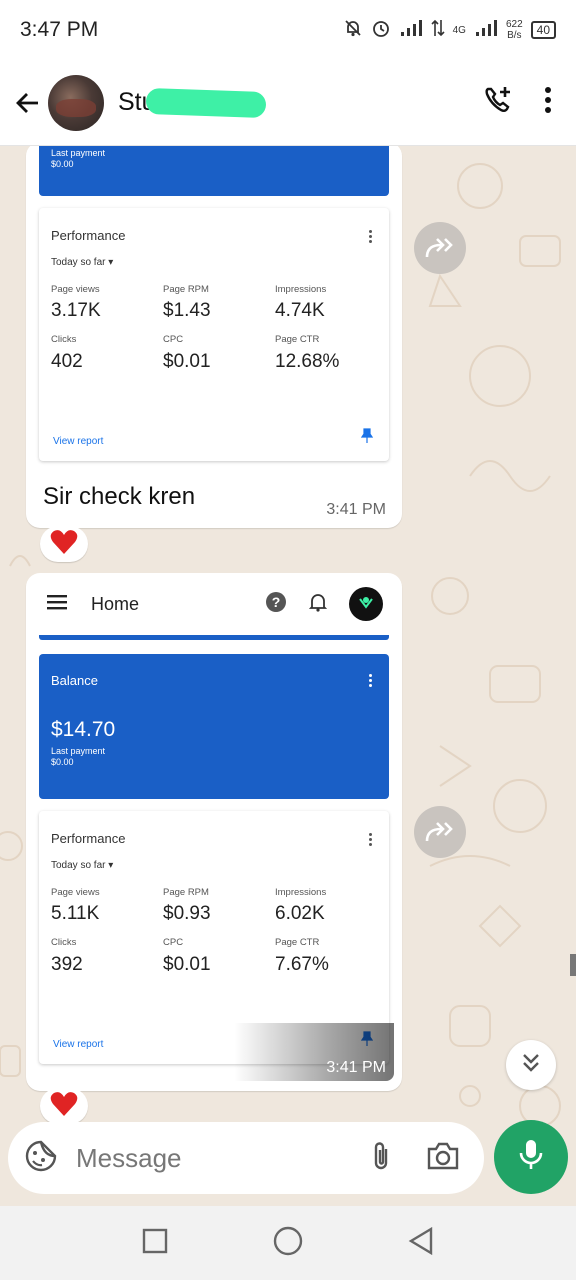 Image resolution: width=576 pixels, height=1280 pixels. Describe the element at coordinates (381, 30) in the screenshot. I see `alarm-icon` at that location.